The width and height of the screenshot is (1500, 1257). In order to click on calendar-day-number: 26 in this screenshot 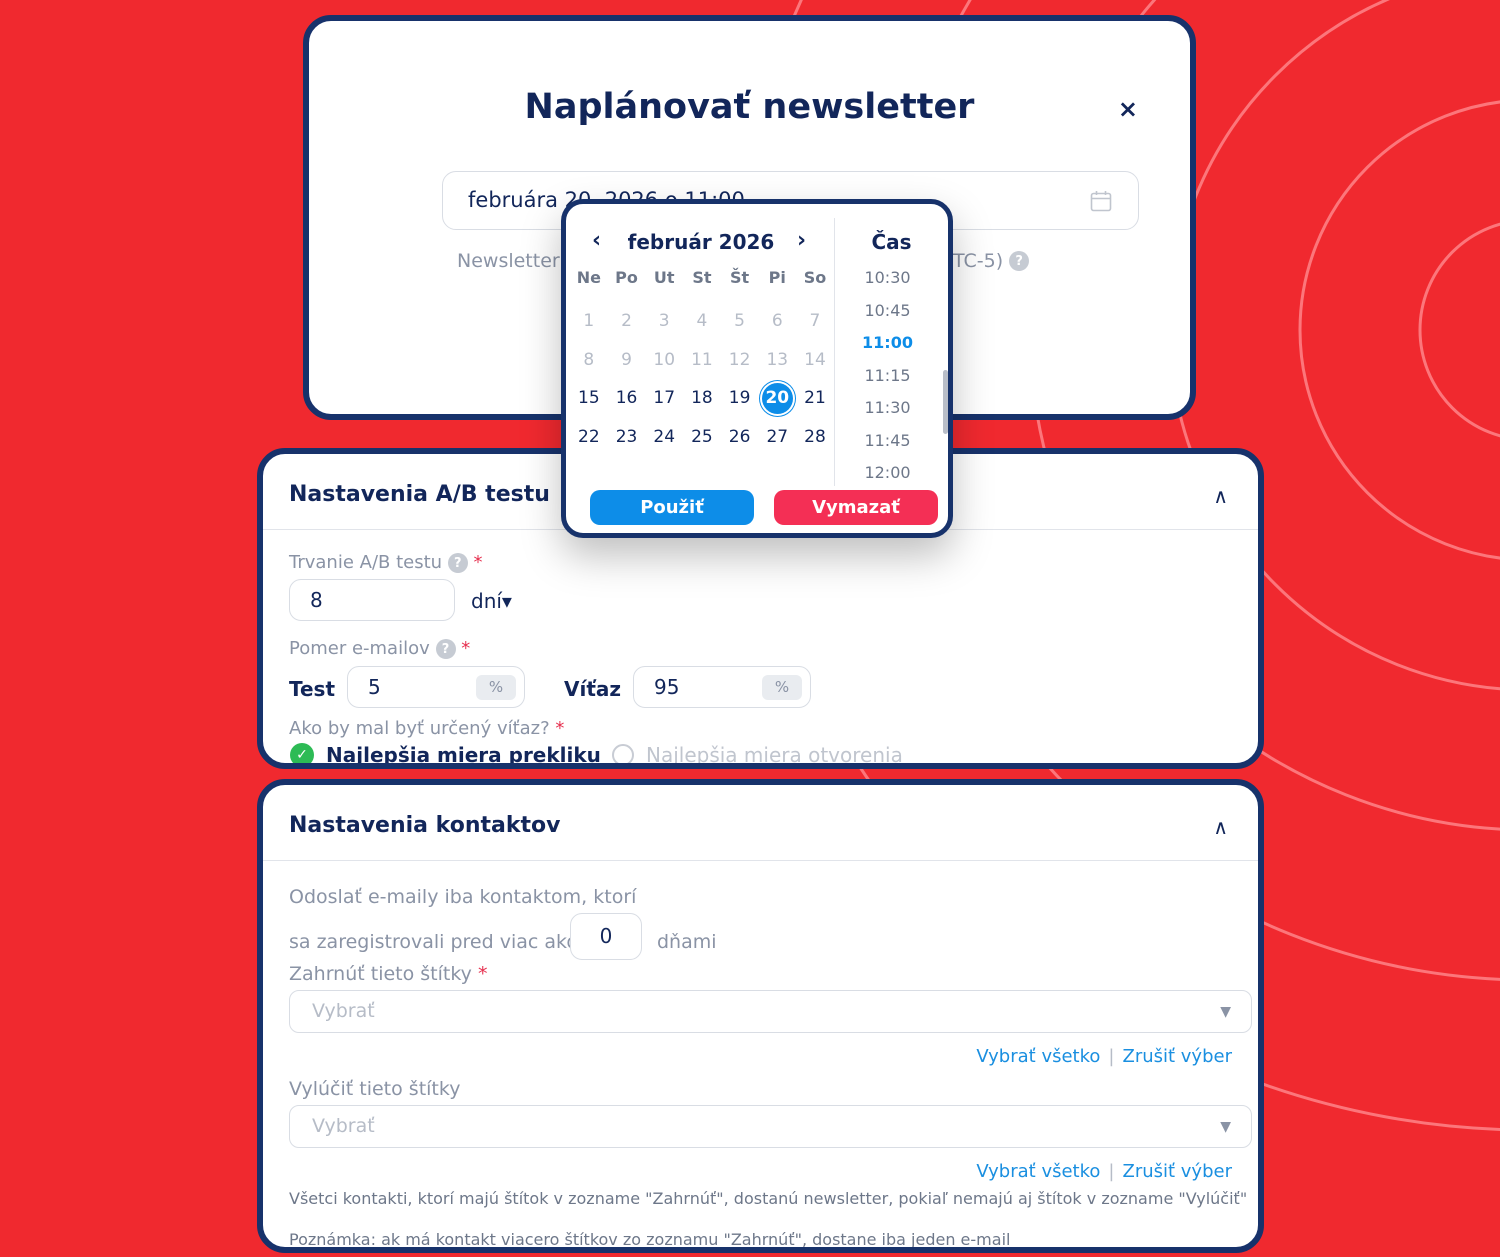, I will do `click(739, 436)`.